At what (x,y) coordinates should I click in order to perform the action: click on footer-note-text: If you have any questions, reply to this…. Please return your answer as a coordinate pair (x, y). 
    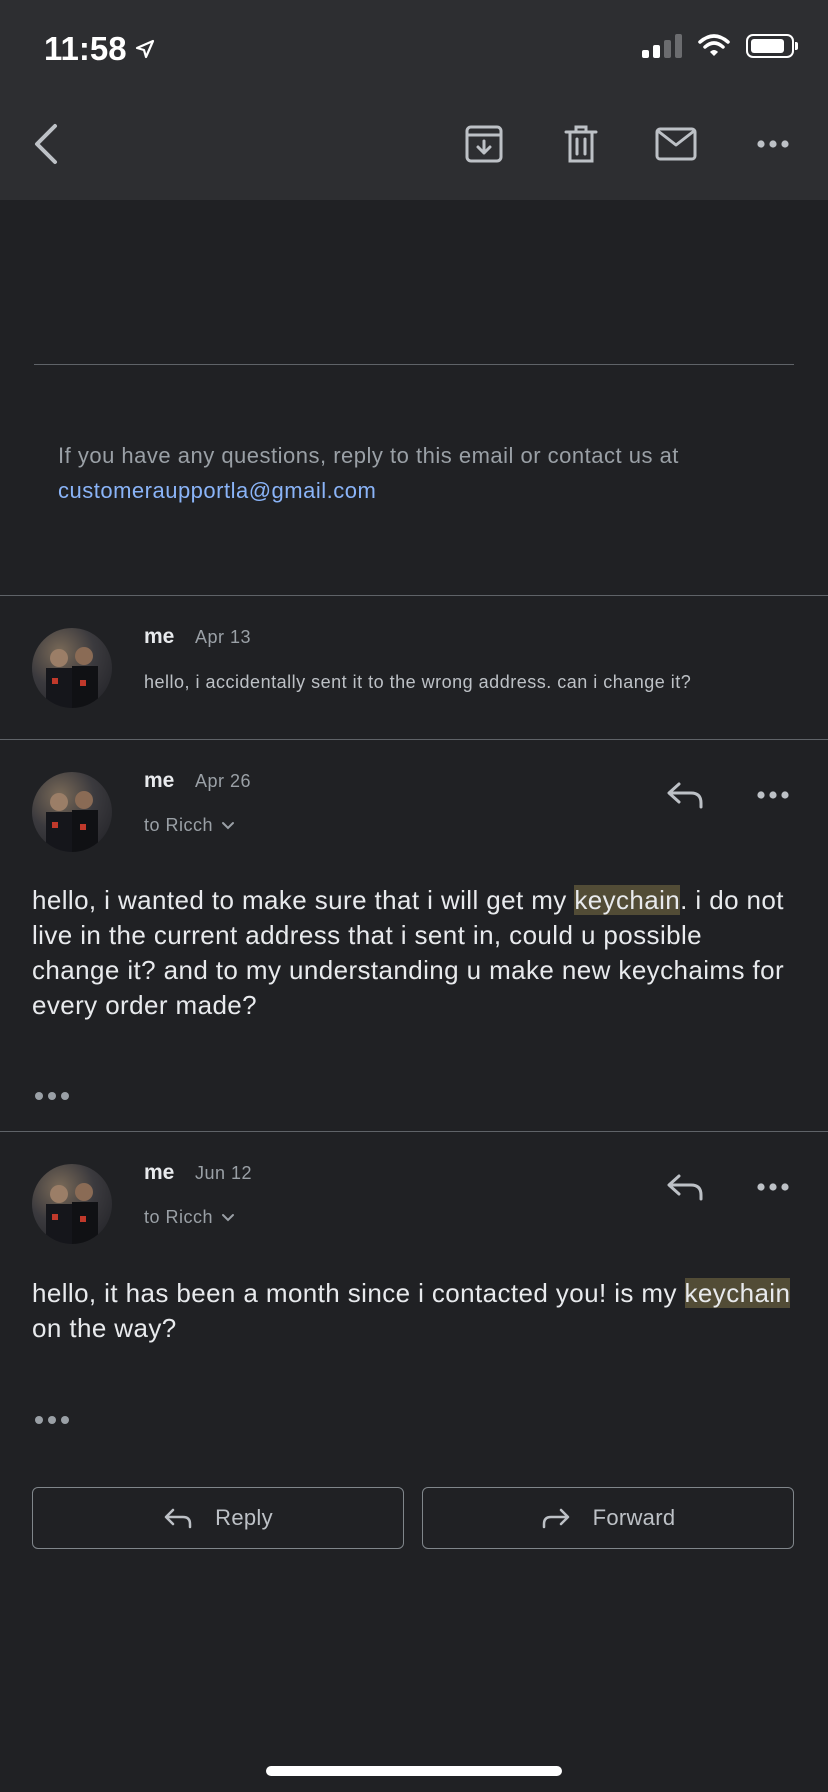
    Looking at the image, I should click on (368, 455).